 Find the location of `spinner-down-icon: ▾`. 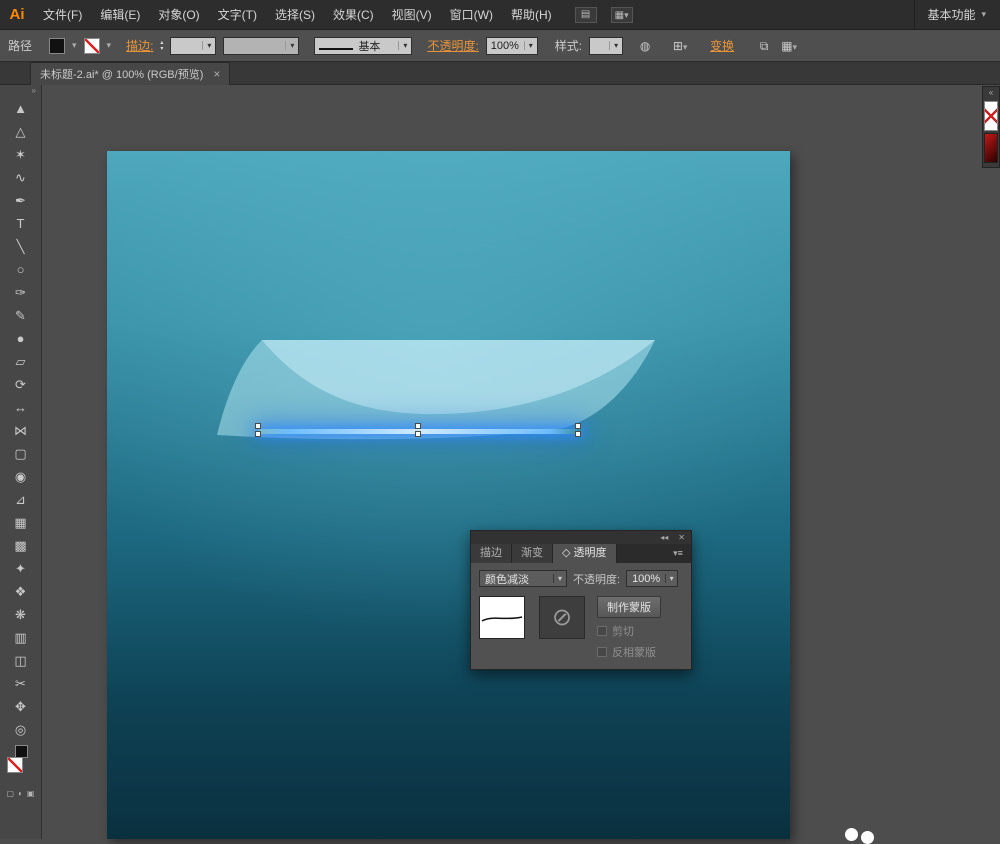

spinner-down-icon: ▾ is located at coordinates (161, 49).